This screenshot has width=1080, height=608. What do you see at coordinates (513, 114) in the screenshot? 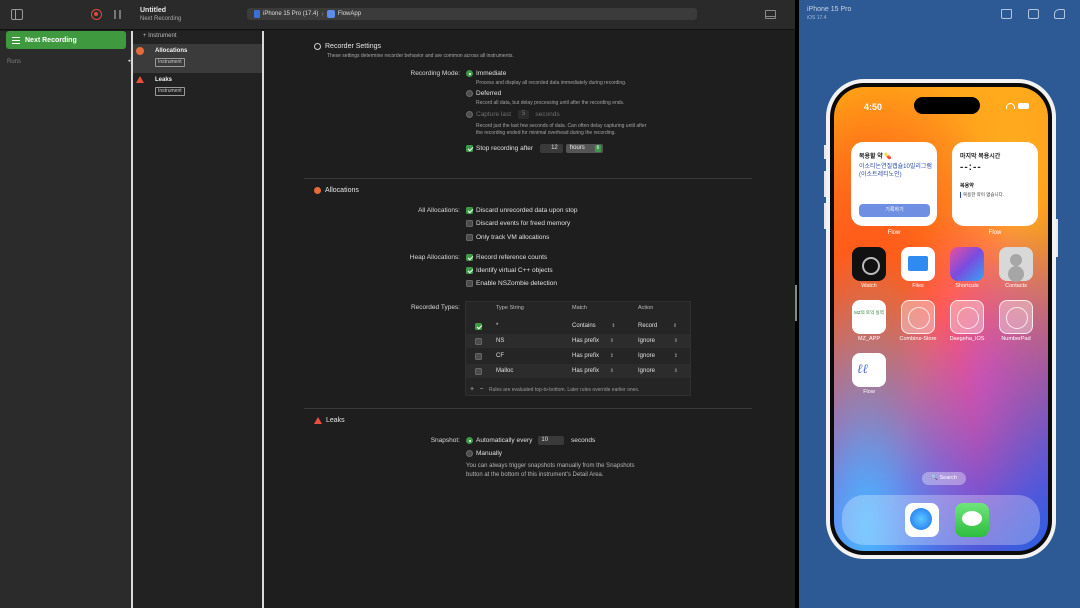
I see `capture-last-radio: Capture last 5 seconds` at bounding box center [513, 114].